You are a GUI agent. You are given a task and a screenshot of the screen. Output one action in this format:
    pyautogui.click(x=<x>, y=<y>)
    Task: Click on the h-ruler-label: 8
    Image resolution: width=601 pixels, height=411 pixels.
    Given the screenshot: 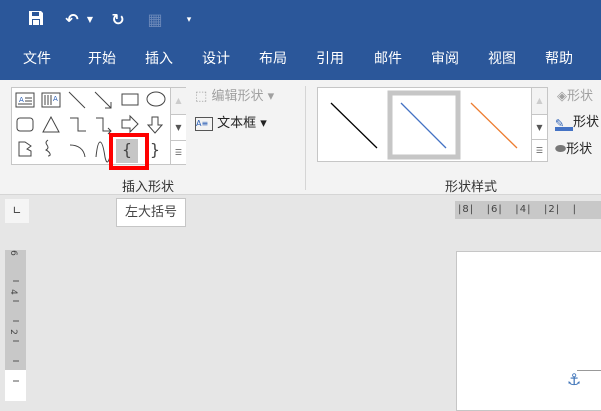 What is the action you would take?
    pyautogui.click(x=466, y=209)
    